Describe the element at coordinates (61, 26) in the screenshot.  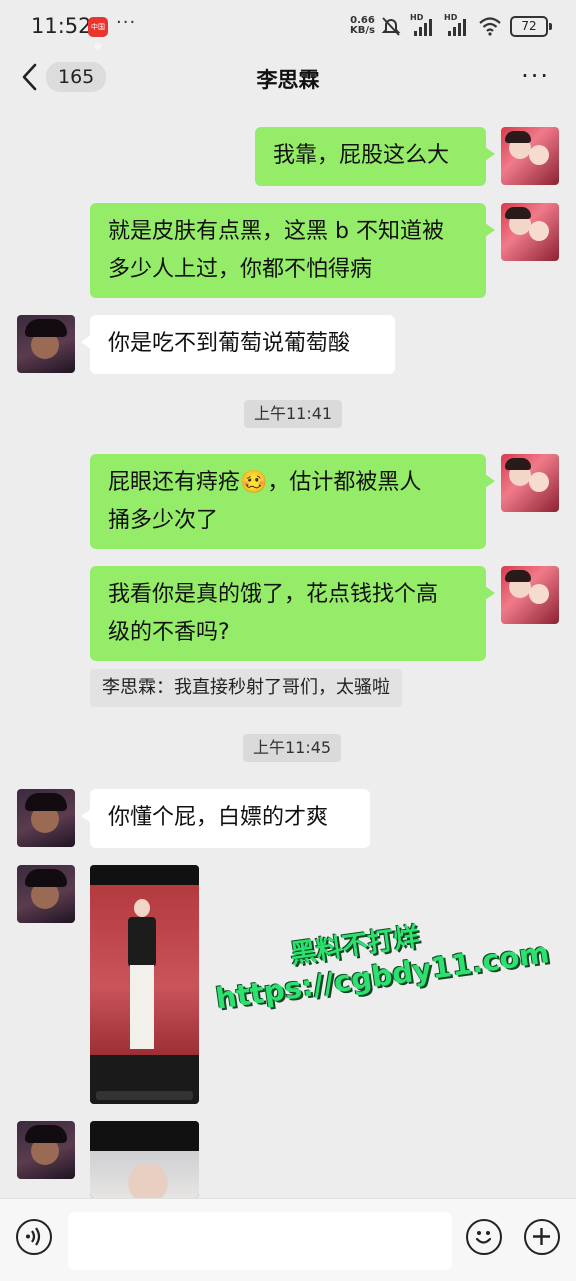
I see `status-time: 11:52` at that location.